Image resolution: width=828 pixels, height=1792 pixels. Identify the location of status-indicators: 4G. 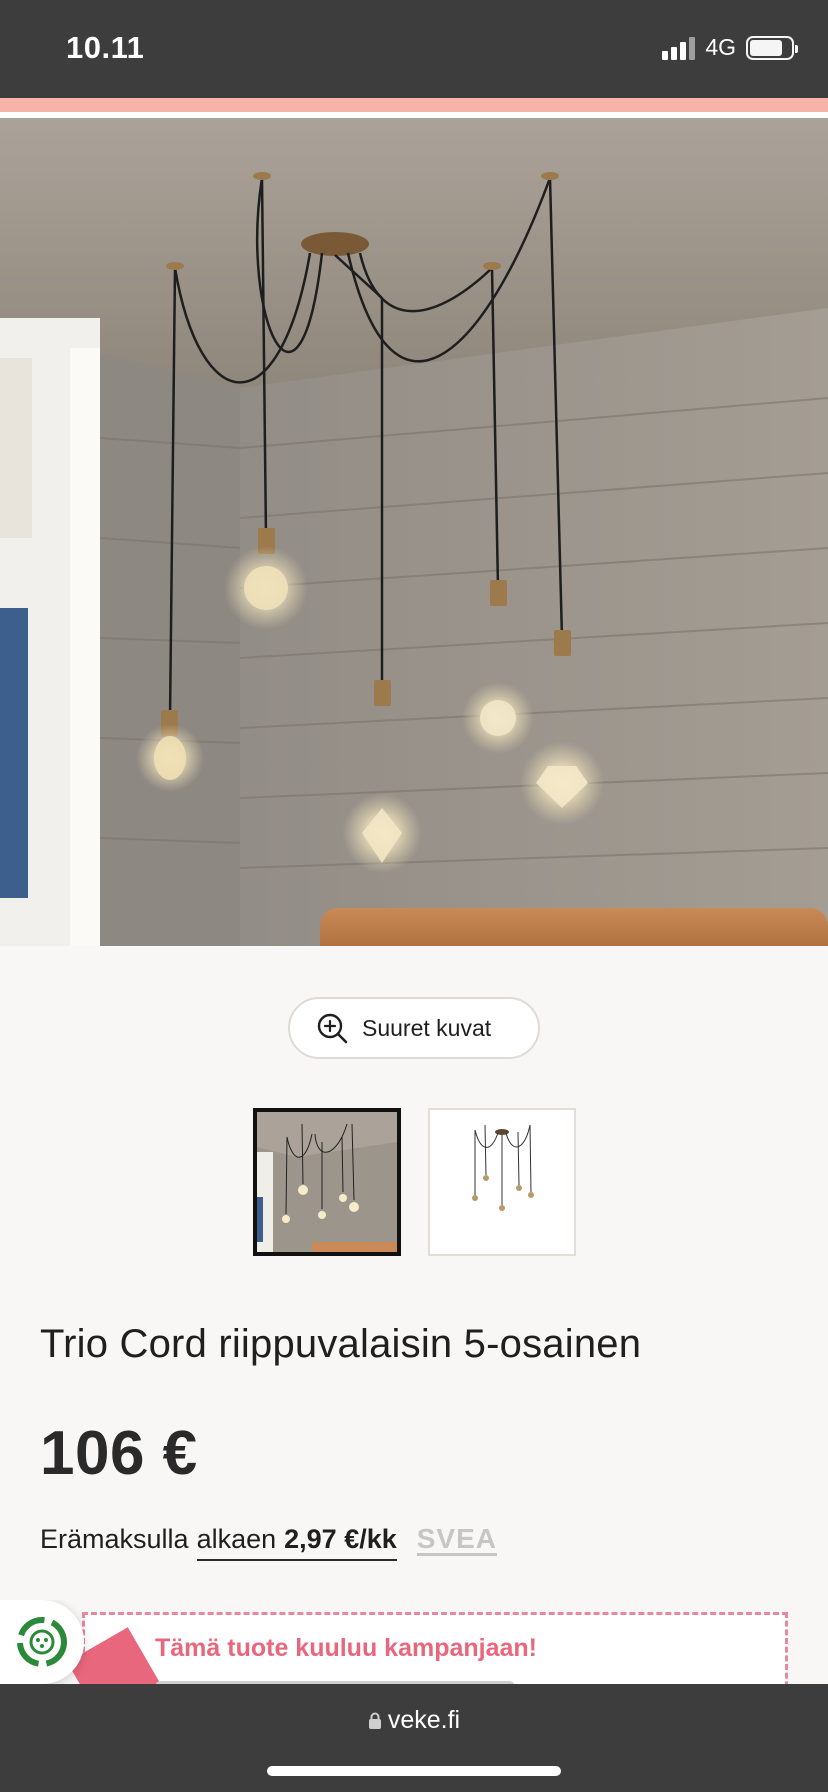
(730, 47).